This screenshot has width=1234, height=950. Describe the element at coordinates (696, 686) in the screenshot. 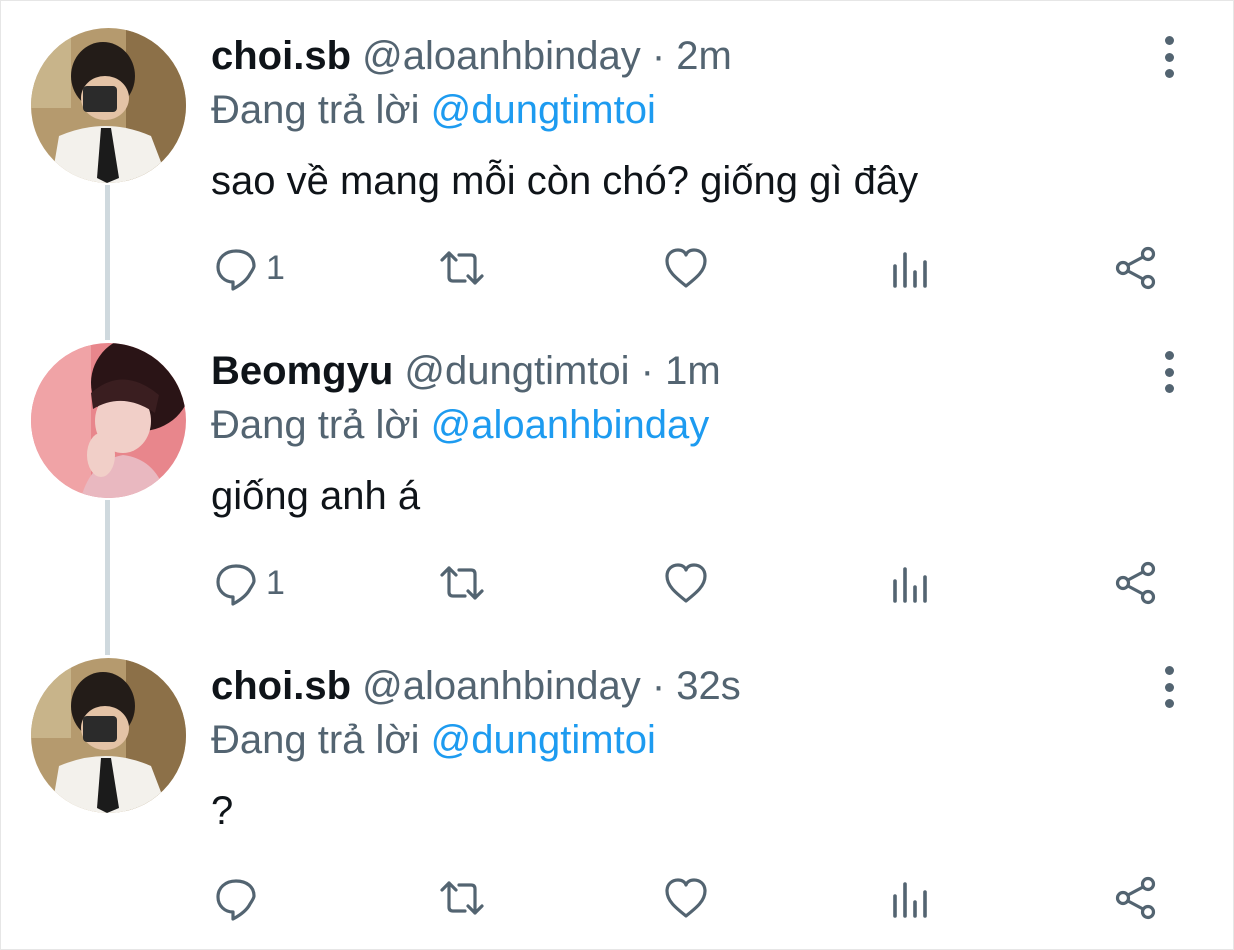

I see `timestamp: · 32s` at that location.